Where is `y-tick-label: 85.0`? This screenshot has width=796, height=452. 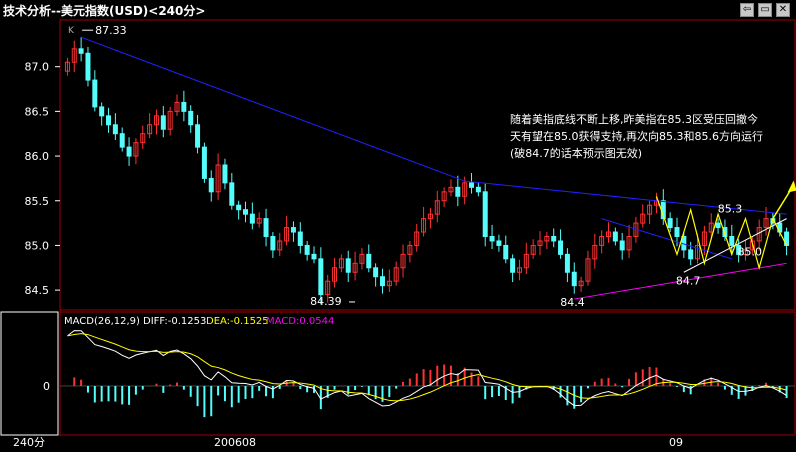 y-tick-label: 85.0 is located at coordinates (37, 245).